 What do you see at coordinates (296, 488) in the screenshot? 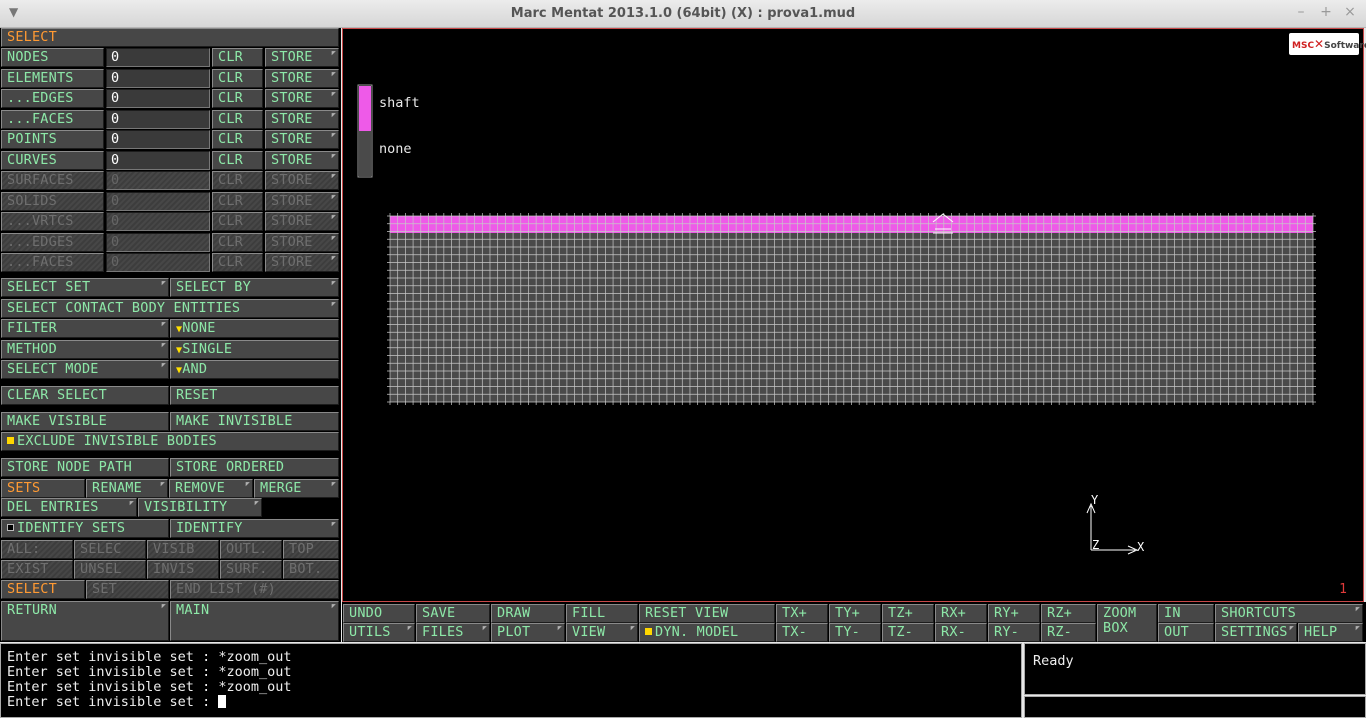
I see `merge-button: MERGE` at bounding box center [296, 488].